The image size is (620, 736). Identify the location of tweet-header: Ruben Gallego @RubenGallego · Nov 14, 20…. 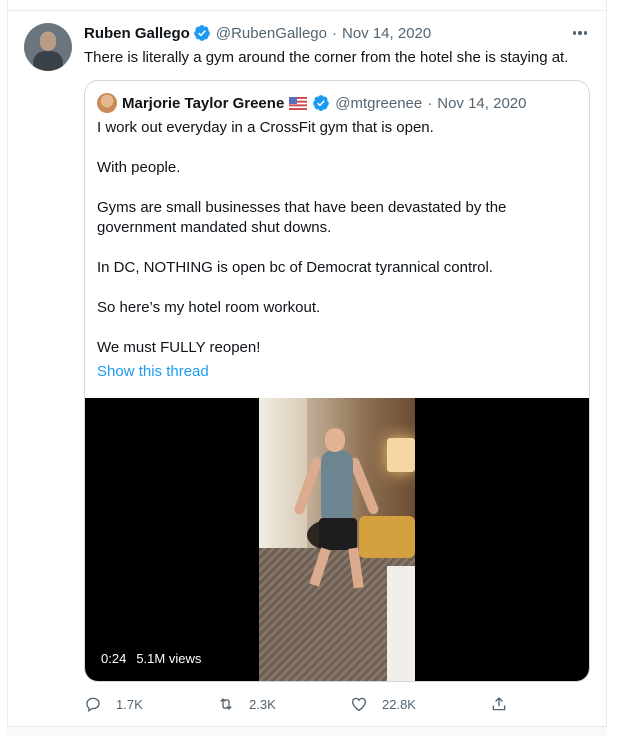
(257, 33).